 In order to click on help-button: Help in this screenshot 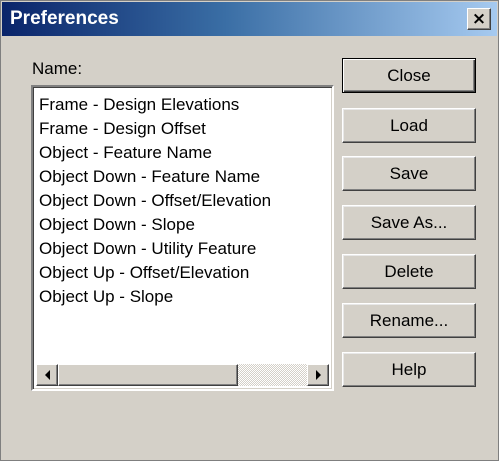, I will do `click(409, 369)`.